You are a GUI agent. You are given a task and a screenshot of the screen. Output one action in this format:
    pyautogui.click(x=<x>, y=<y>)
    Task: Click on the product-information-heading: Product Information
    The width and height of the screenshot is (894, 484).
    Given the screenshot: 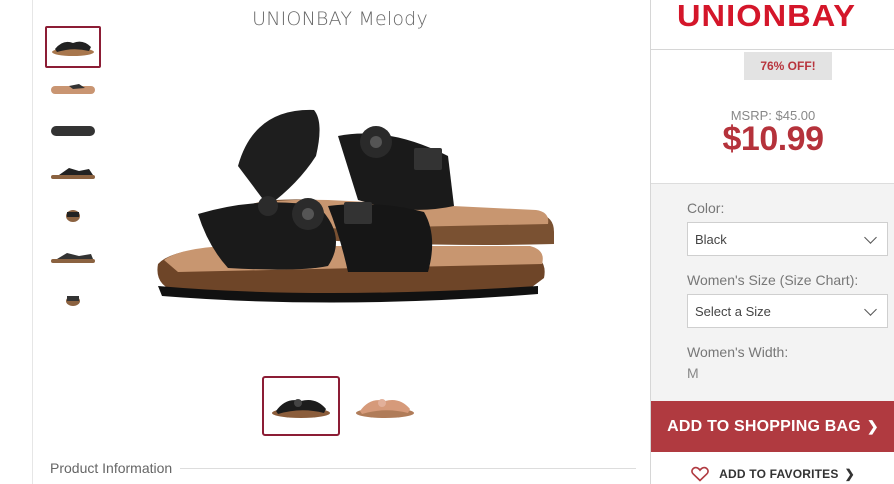 What is the action you would take?
    pyautogui.click(x=343, y=468)
    